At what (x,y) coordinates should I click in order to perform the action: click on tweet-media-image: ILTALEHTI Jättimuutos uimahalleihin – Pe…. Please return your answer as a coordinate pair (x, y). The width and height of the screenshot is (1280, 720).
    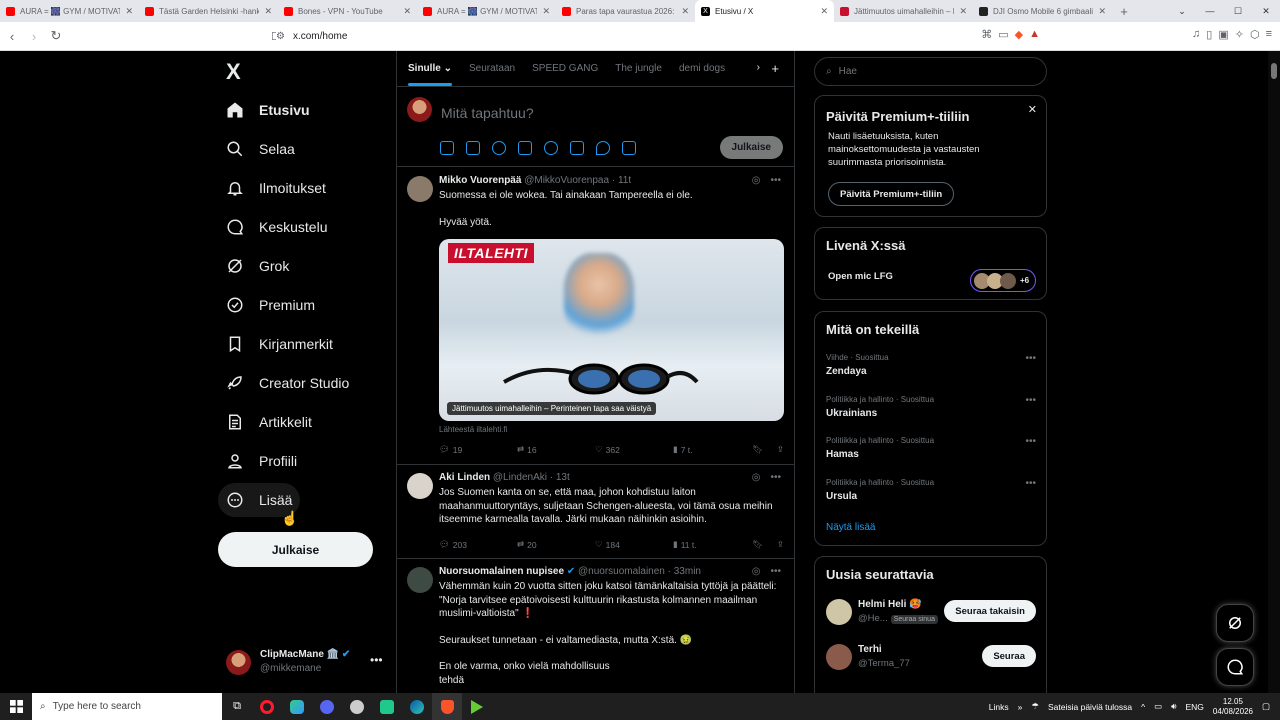
    Looking at the image, I should click on (611, 330).